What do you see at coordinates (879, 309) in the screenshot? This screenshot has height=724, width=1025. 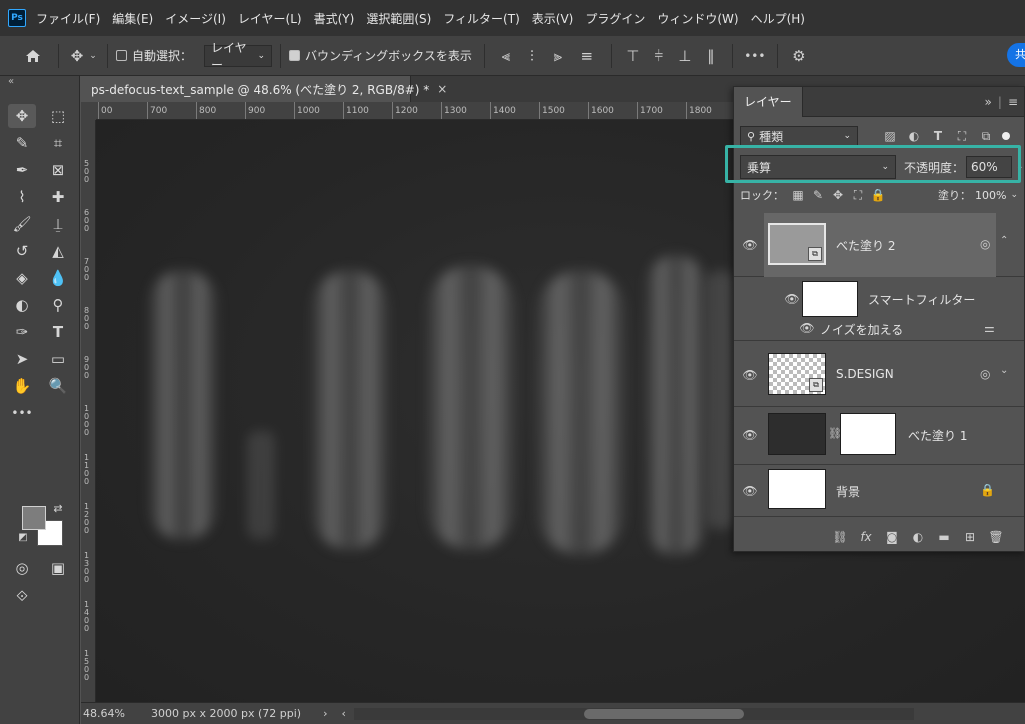 I see `smart-filter-row: 👁 スマートフィルター 👁 ノイズを加える ⚌` at bounding box center [879, 309].